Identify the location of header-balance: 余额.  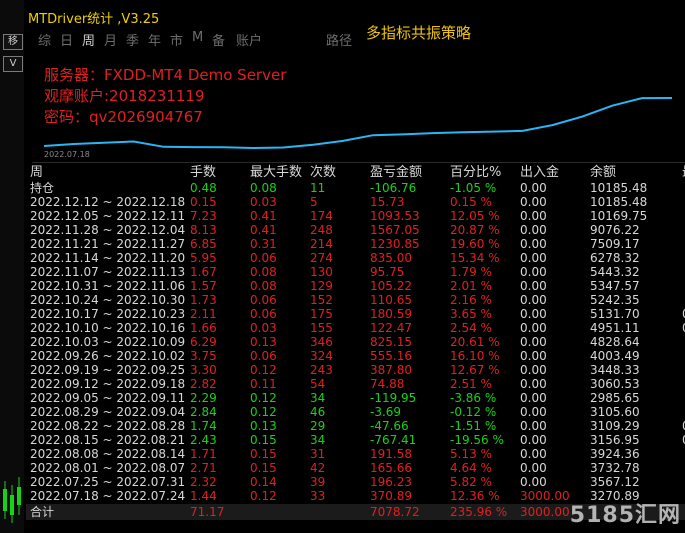
(603, 172).